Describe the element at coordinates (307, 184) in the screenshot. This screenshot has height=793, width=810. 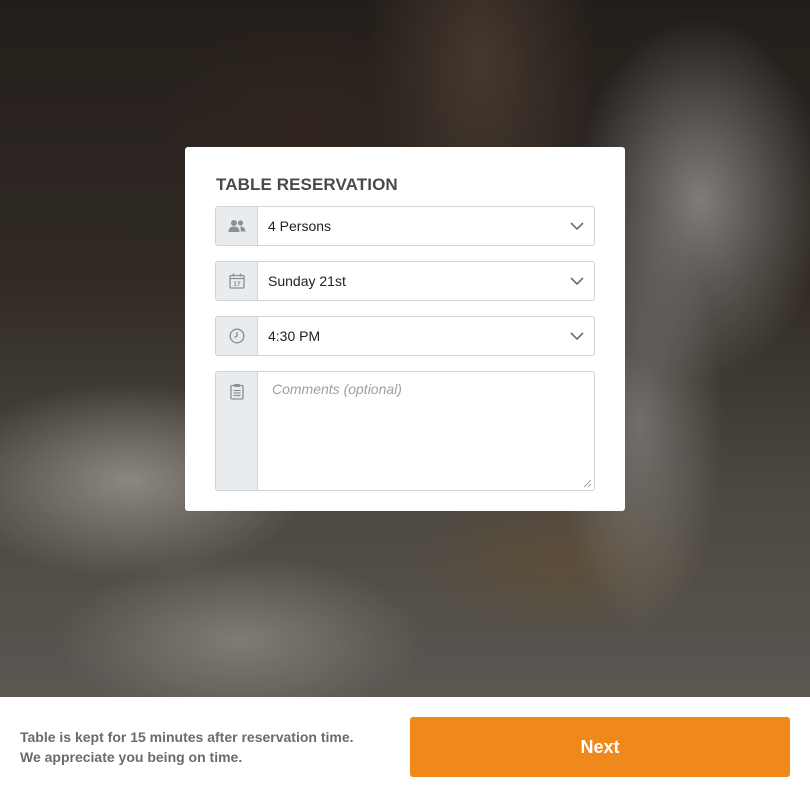
I see `card-title: TABLE RESERVATION` at that location.